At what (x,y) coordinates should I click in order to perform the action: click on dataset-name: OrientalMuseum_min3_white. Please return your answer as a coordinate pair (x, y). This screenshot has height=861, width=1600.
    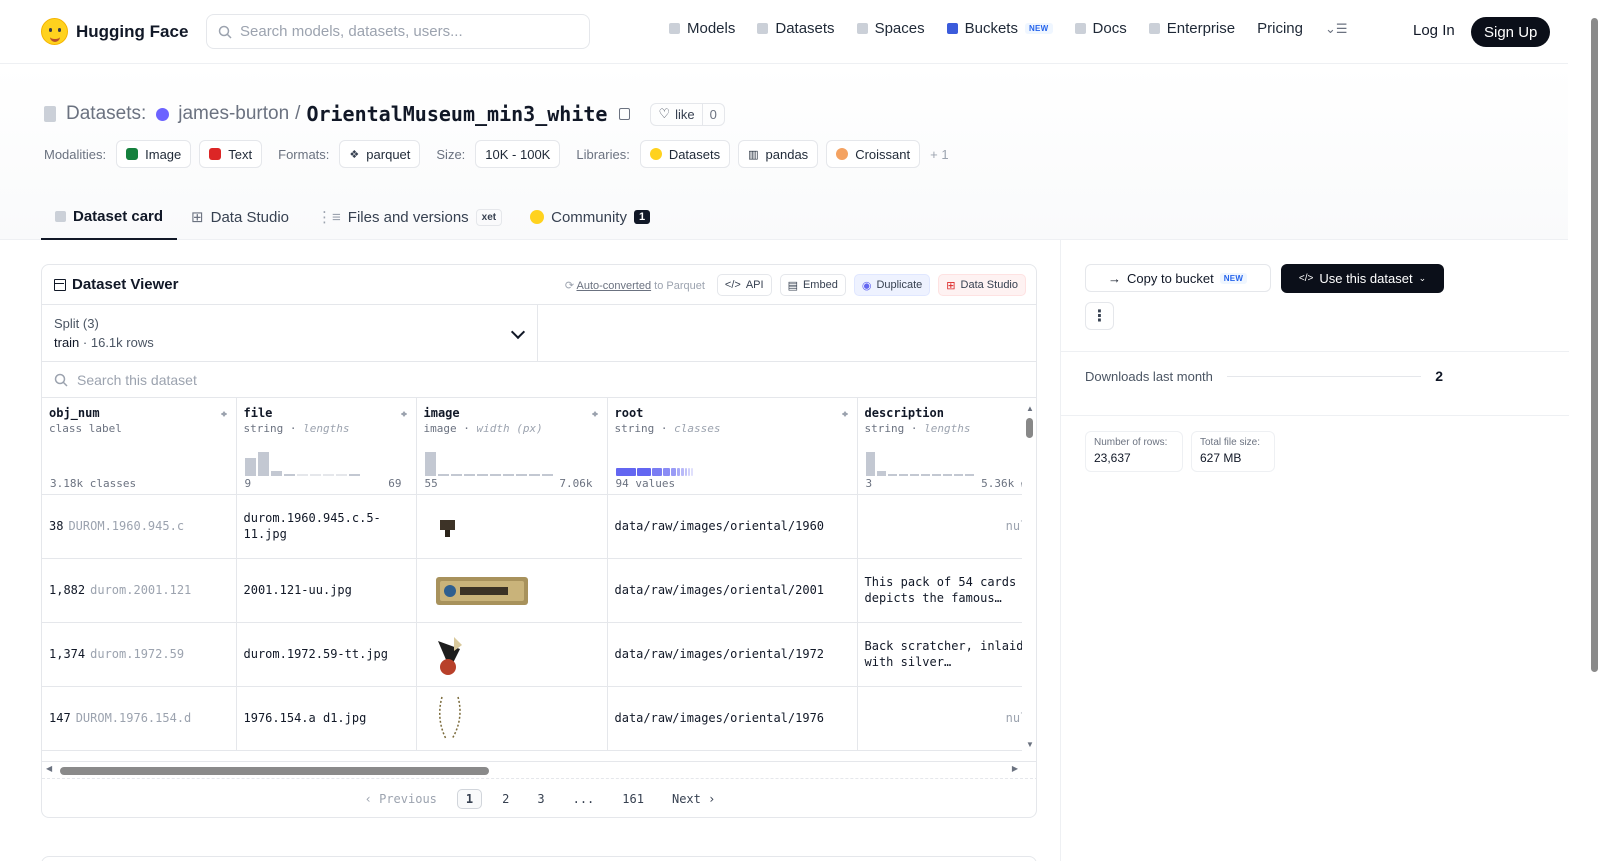
    Looking at the image, I should click on (456, 114).